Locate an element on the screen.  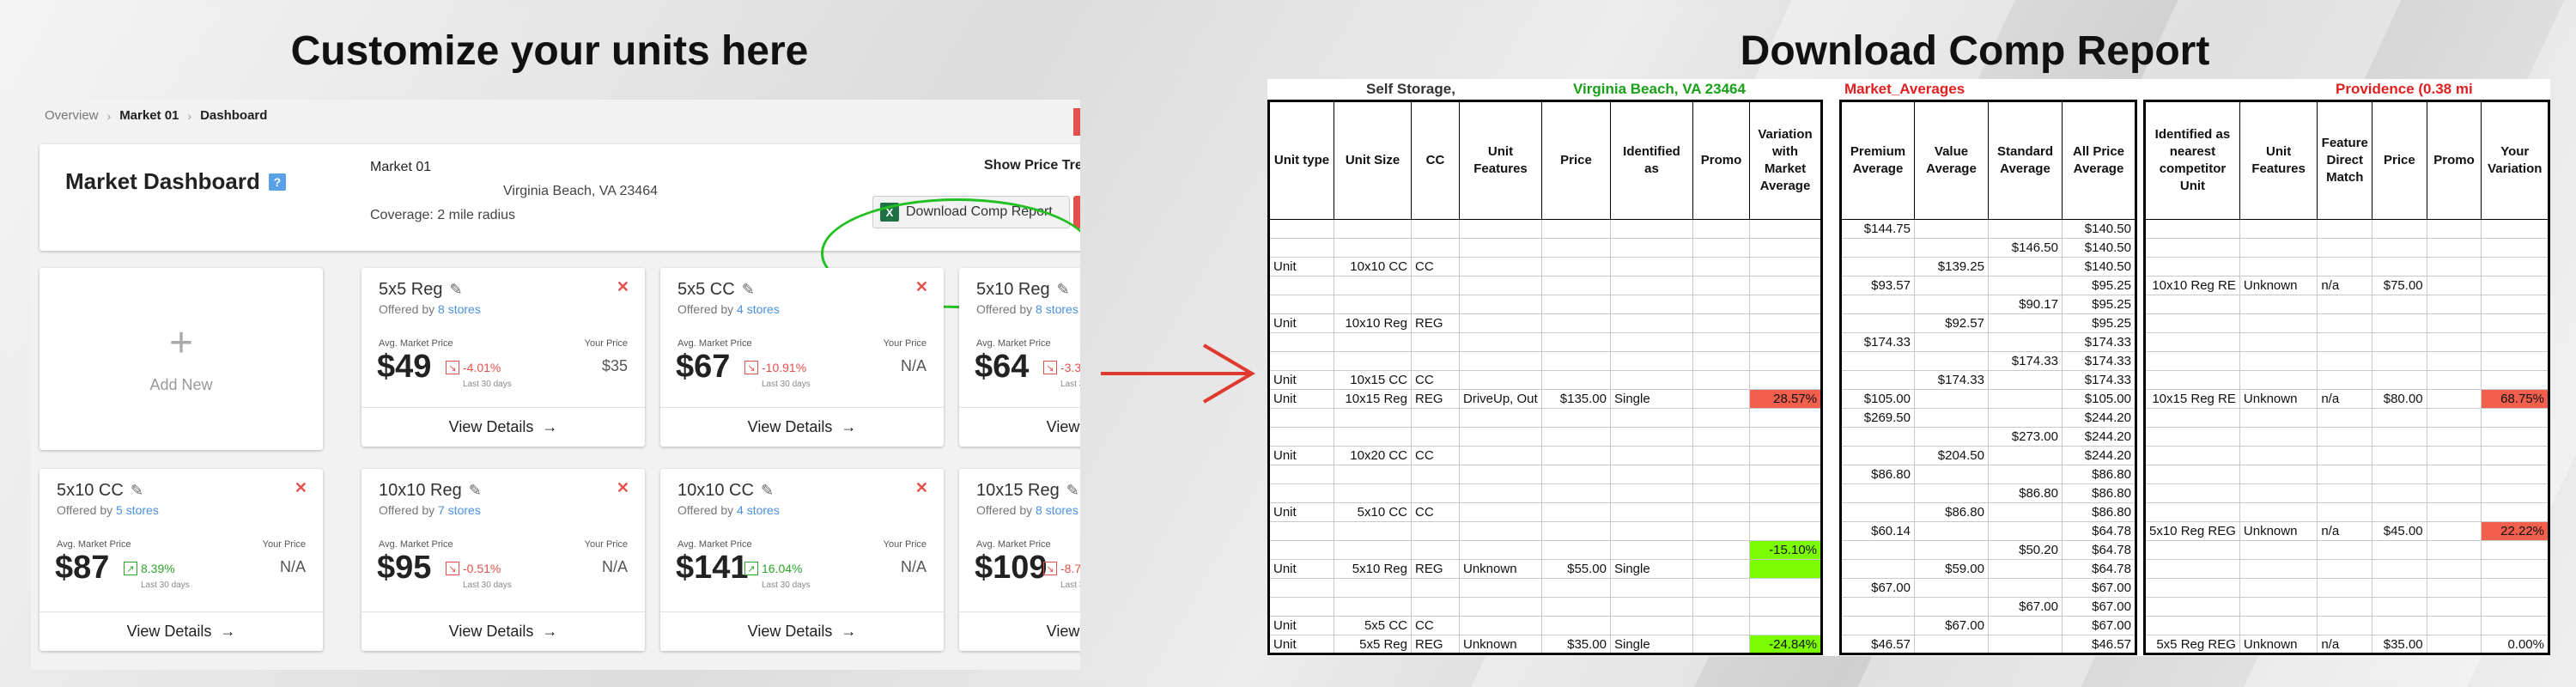
table-cell: 10x15 Reg RE is located at coordinates (2192, 399).